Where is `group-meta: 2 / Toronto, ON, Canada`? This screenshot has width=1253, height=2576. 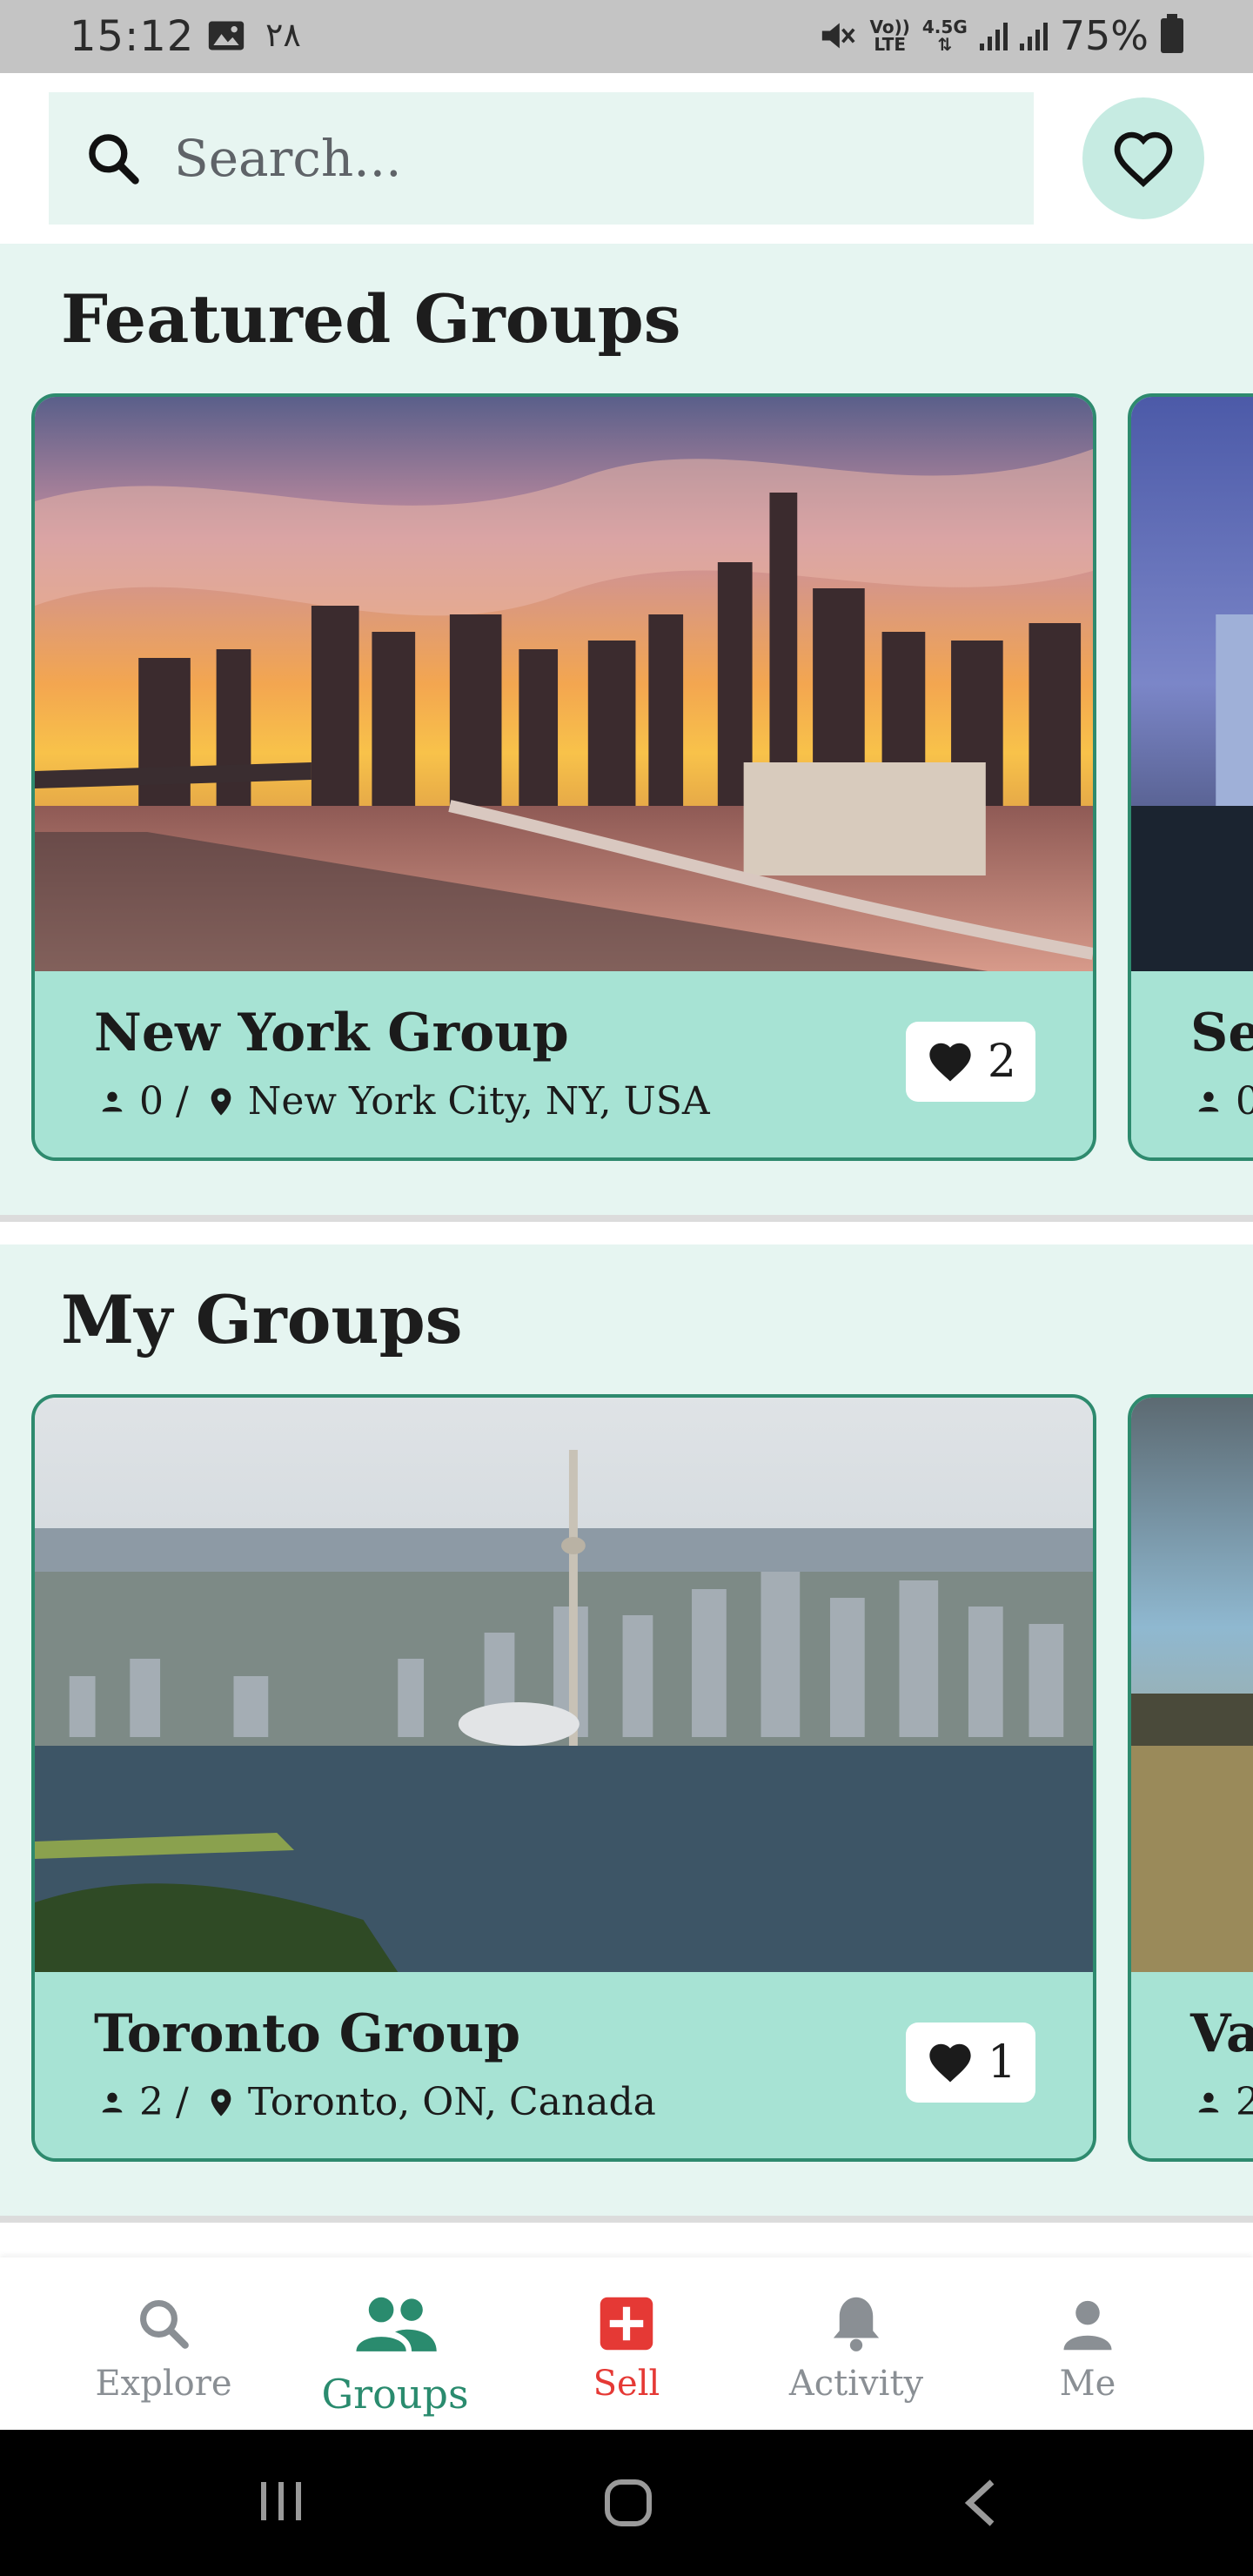 group-meta: 2 / Toronto, ON, Canada is located at coordinates (376, 2102).